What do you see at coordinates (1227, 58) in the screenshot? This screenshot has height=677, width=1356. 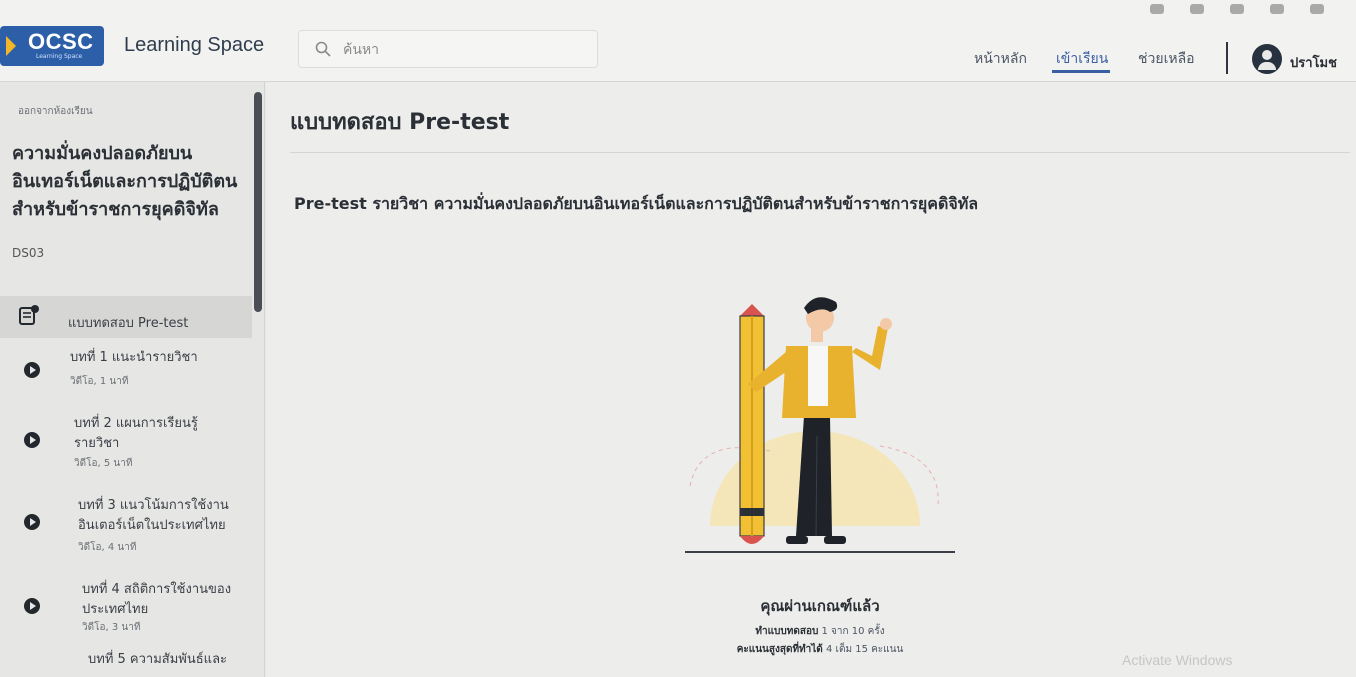 I see `nav-divider` at bounding box center [1227, 58].